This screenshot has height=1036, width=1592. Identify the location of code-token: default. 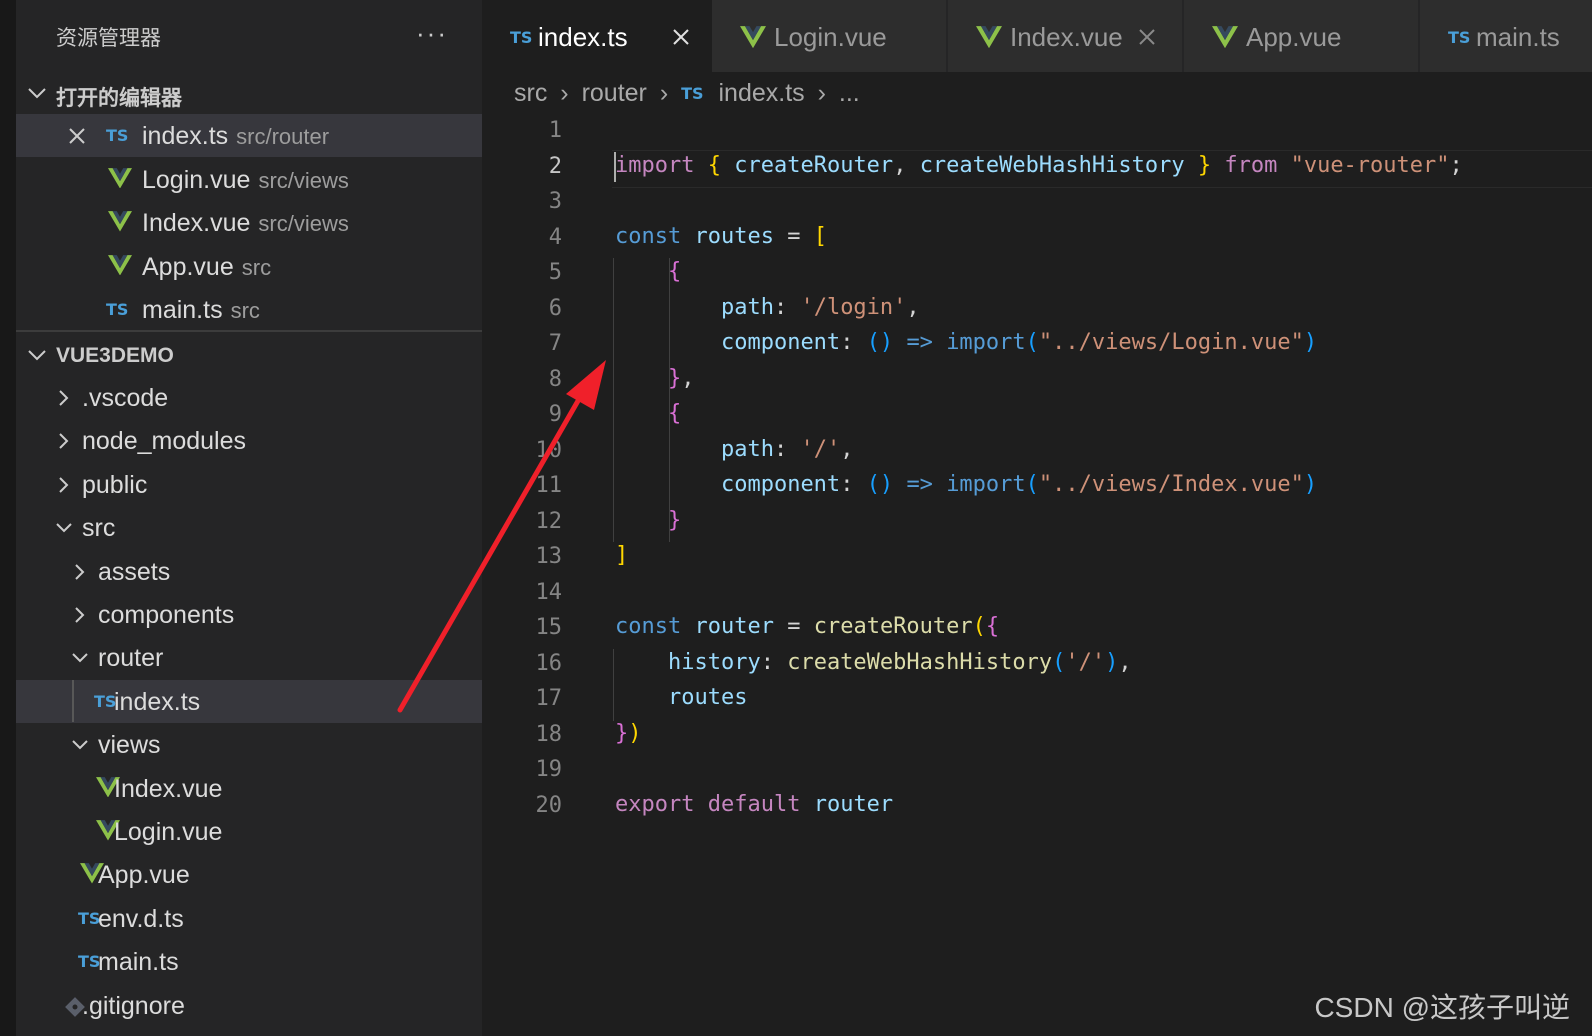
(754, 804).